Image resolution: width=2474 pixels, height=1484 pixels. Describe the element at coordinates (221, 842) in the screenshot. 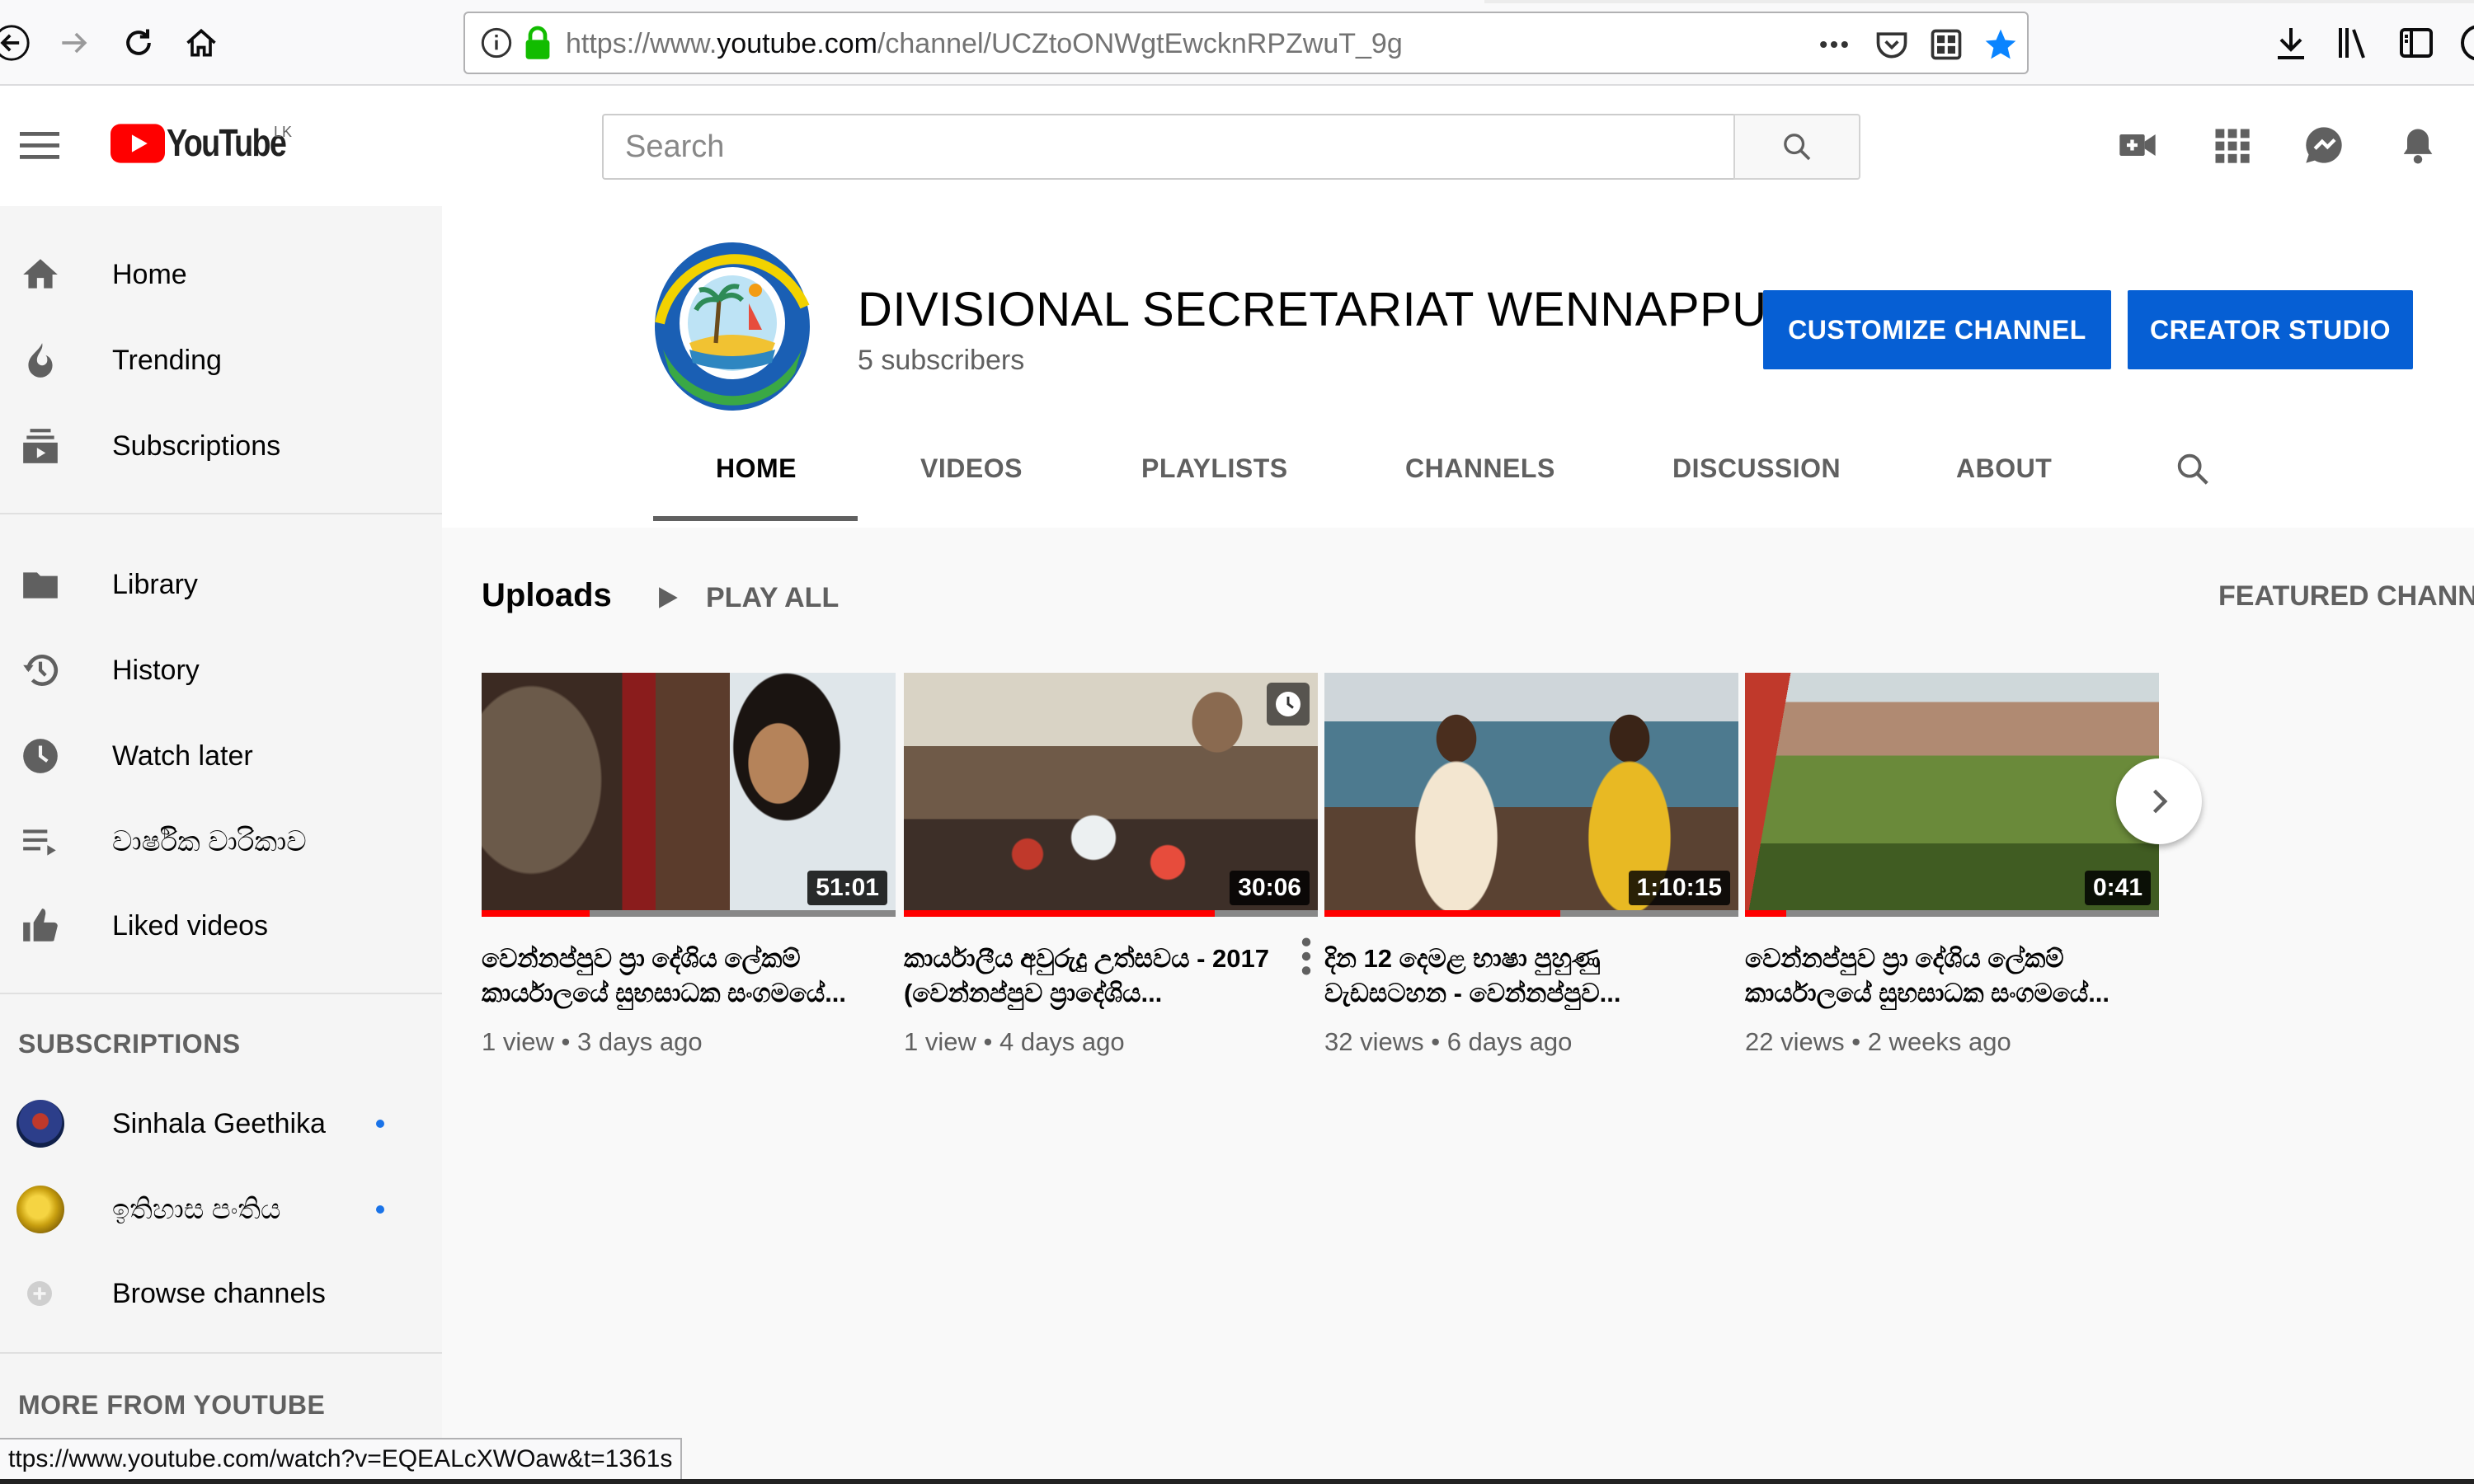

I see `sidebar-item-playlist: වාර්ෂික වාරිකාව` at that location.